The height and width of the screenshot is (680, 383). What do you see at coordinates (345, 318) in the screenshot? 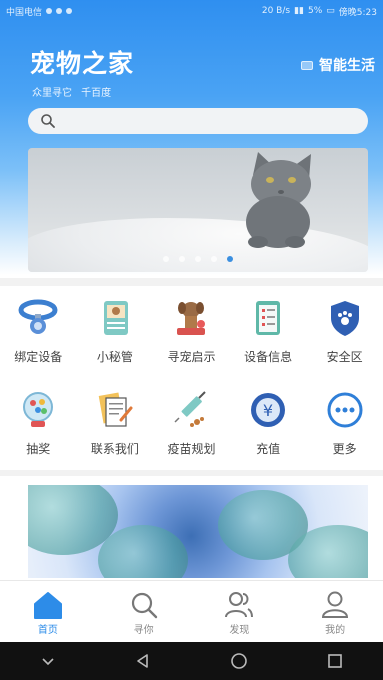
I see `safe-zone-shield-icon` at bounding box center [345, 318].